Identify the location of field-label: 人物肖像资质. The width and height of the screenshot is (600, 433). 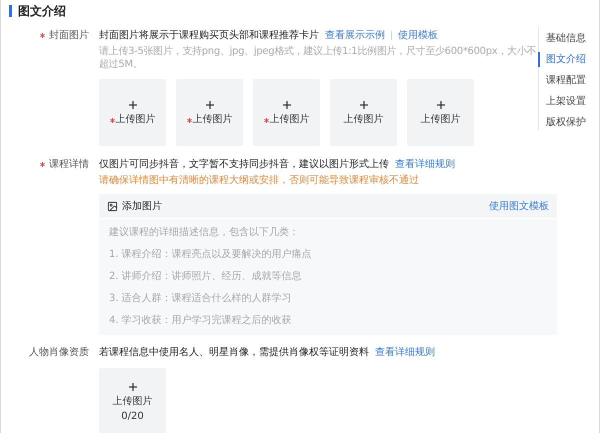
(59, 352).